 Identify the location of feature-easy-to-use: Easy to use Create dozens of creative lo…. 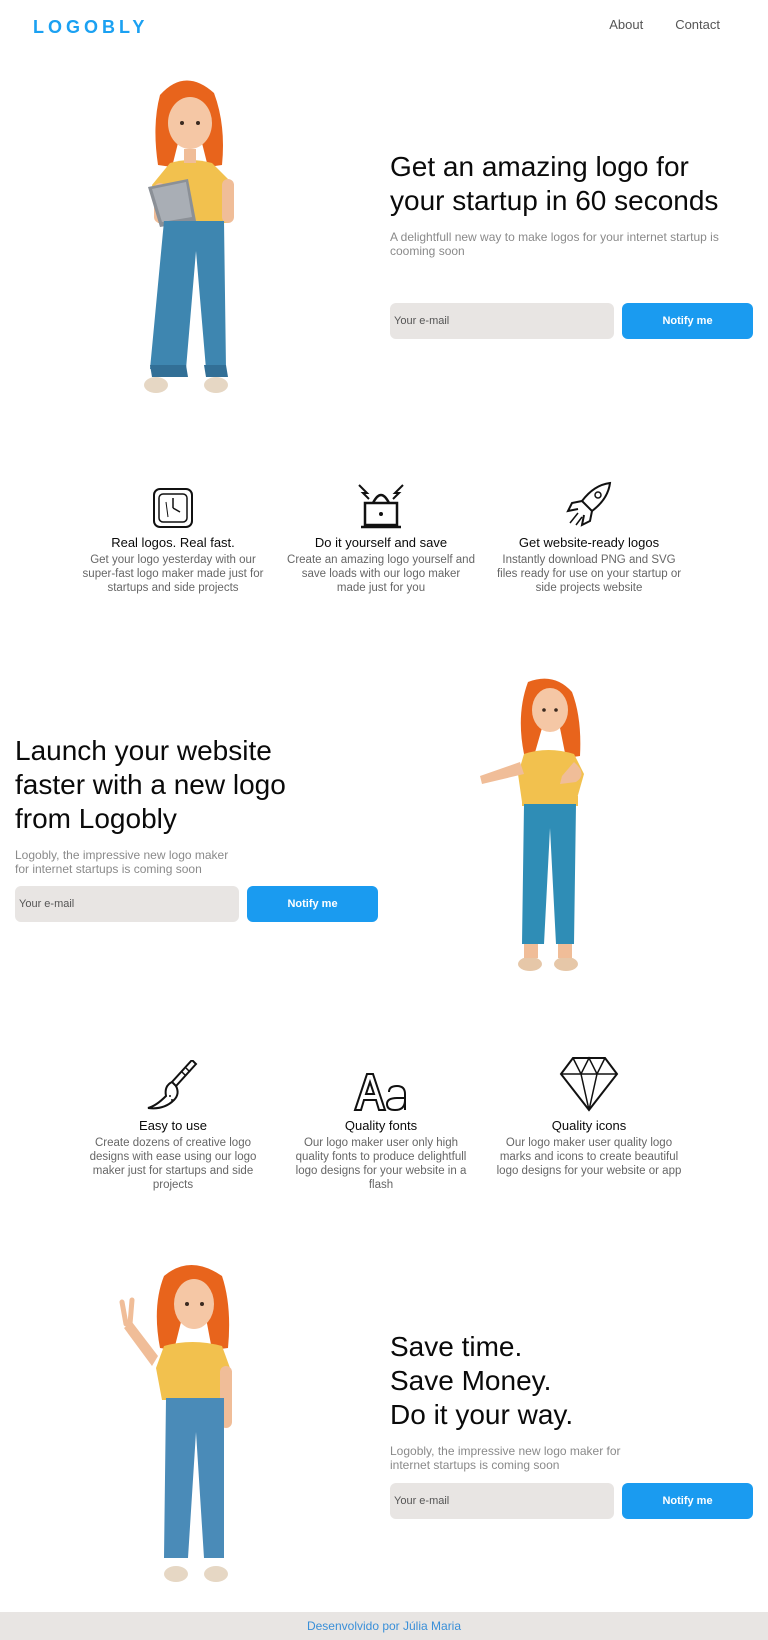
(173, 1126).